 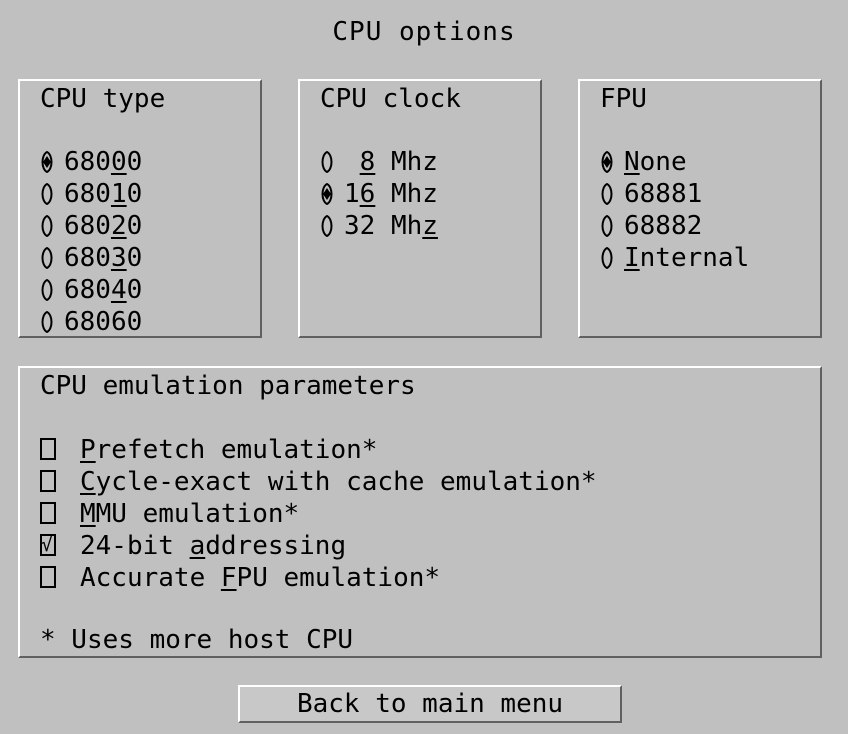 I want to click on label-text, so click(x=352, y=162).